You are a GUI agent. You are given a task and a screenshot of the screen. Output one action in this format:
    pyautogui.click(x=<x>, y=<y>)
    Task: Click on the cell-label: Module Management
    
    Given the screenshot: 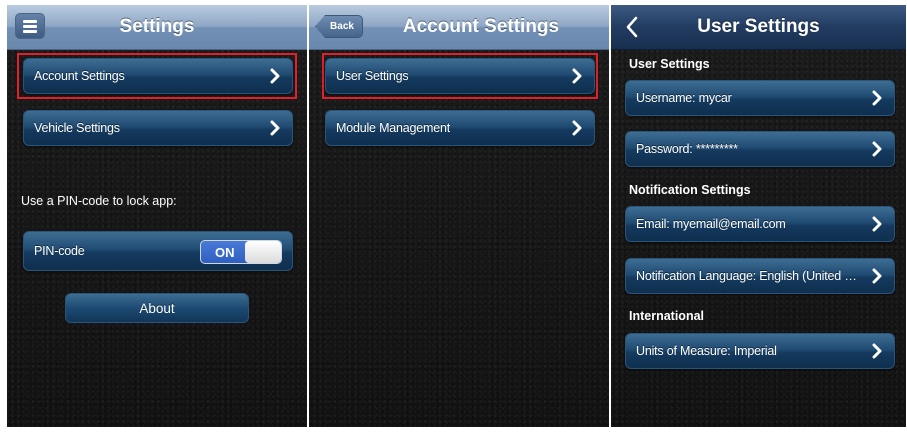 What is the action you would take?
    pyautogui.click(x=393, y=128)
    